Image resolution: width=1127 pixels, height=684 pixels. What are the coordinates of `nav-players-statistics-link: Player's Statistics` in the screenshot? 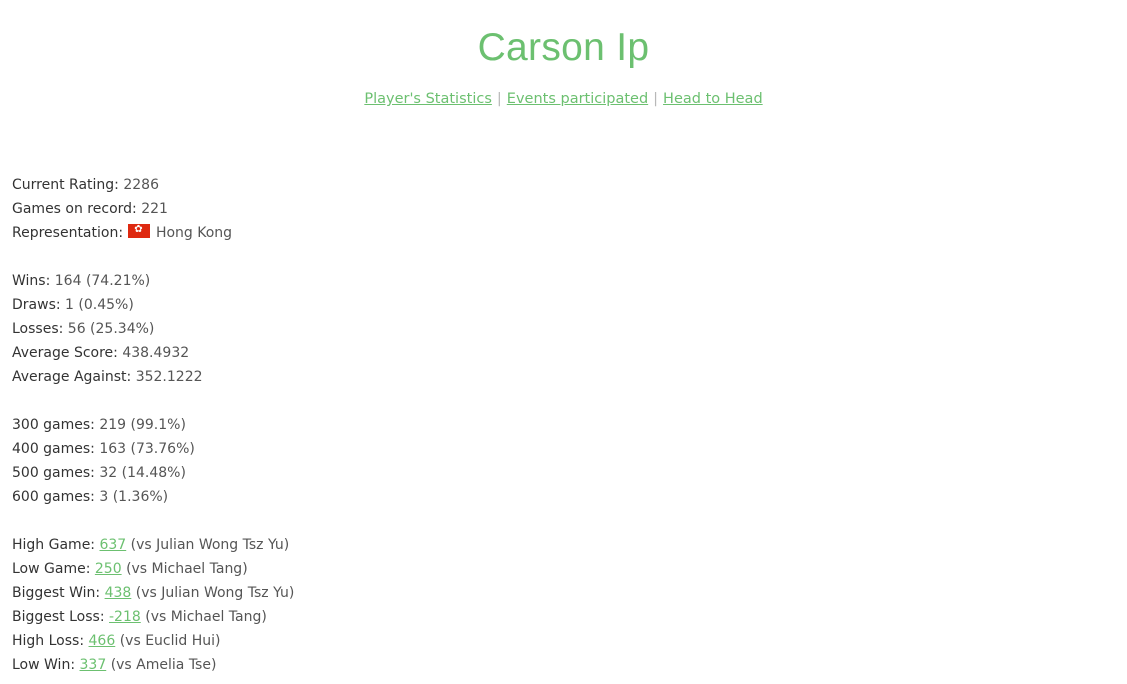 It's located at (428, 99).